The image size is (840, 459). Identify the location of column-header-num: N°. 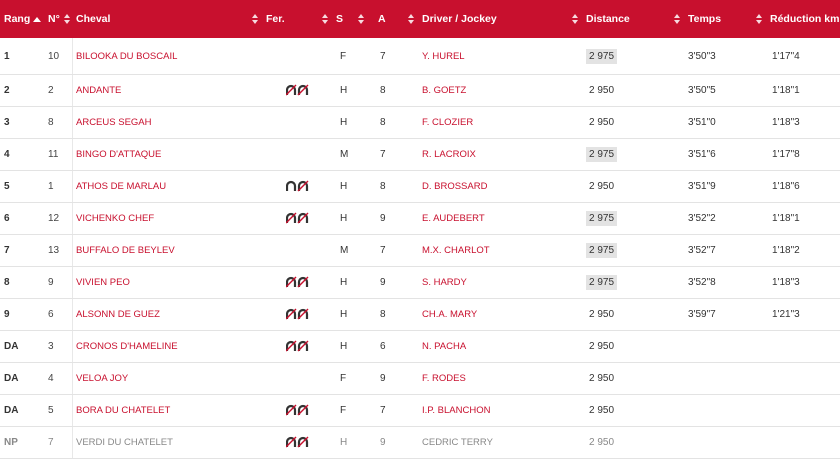
(58, 19).